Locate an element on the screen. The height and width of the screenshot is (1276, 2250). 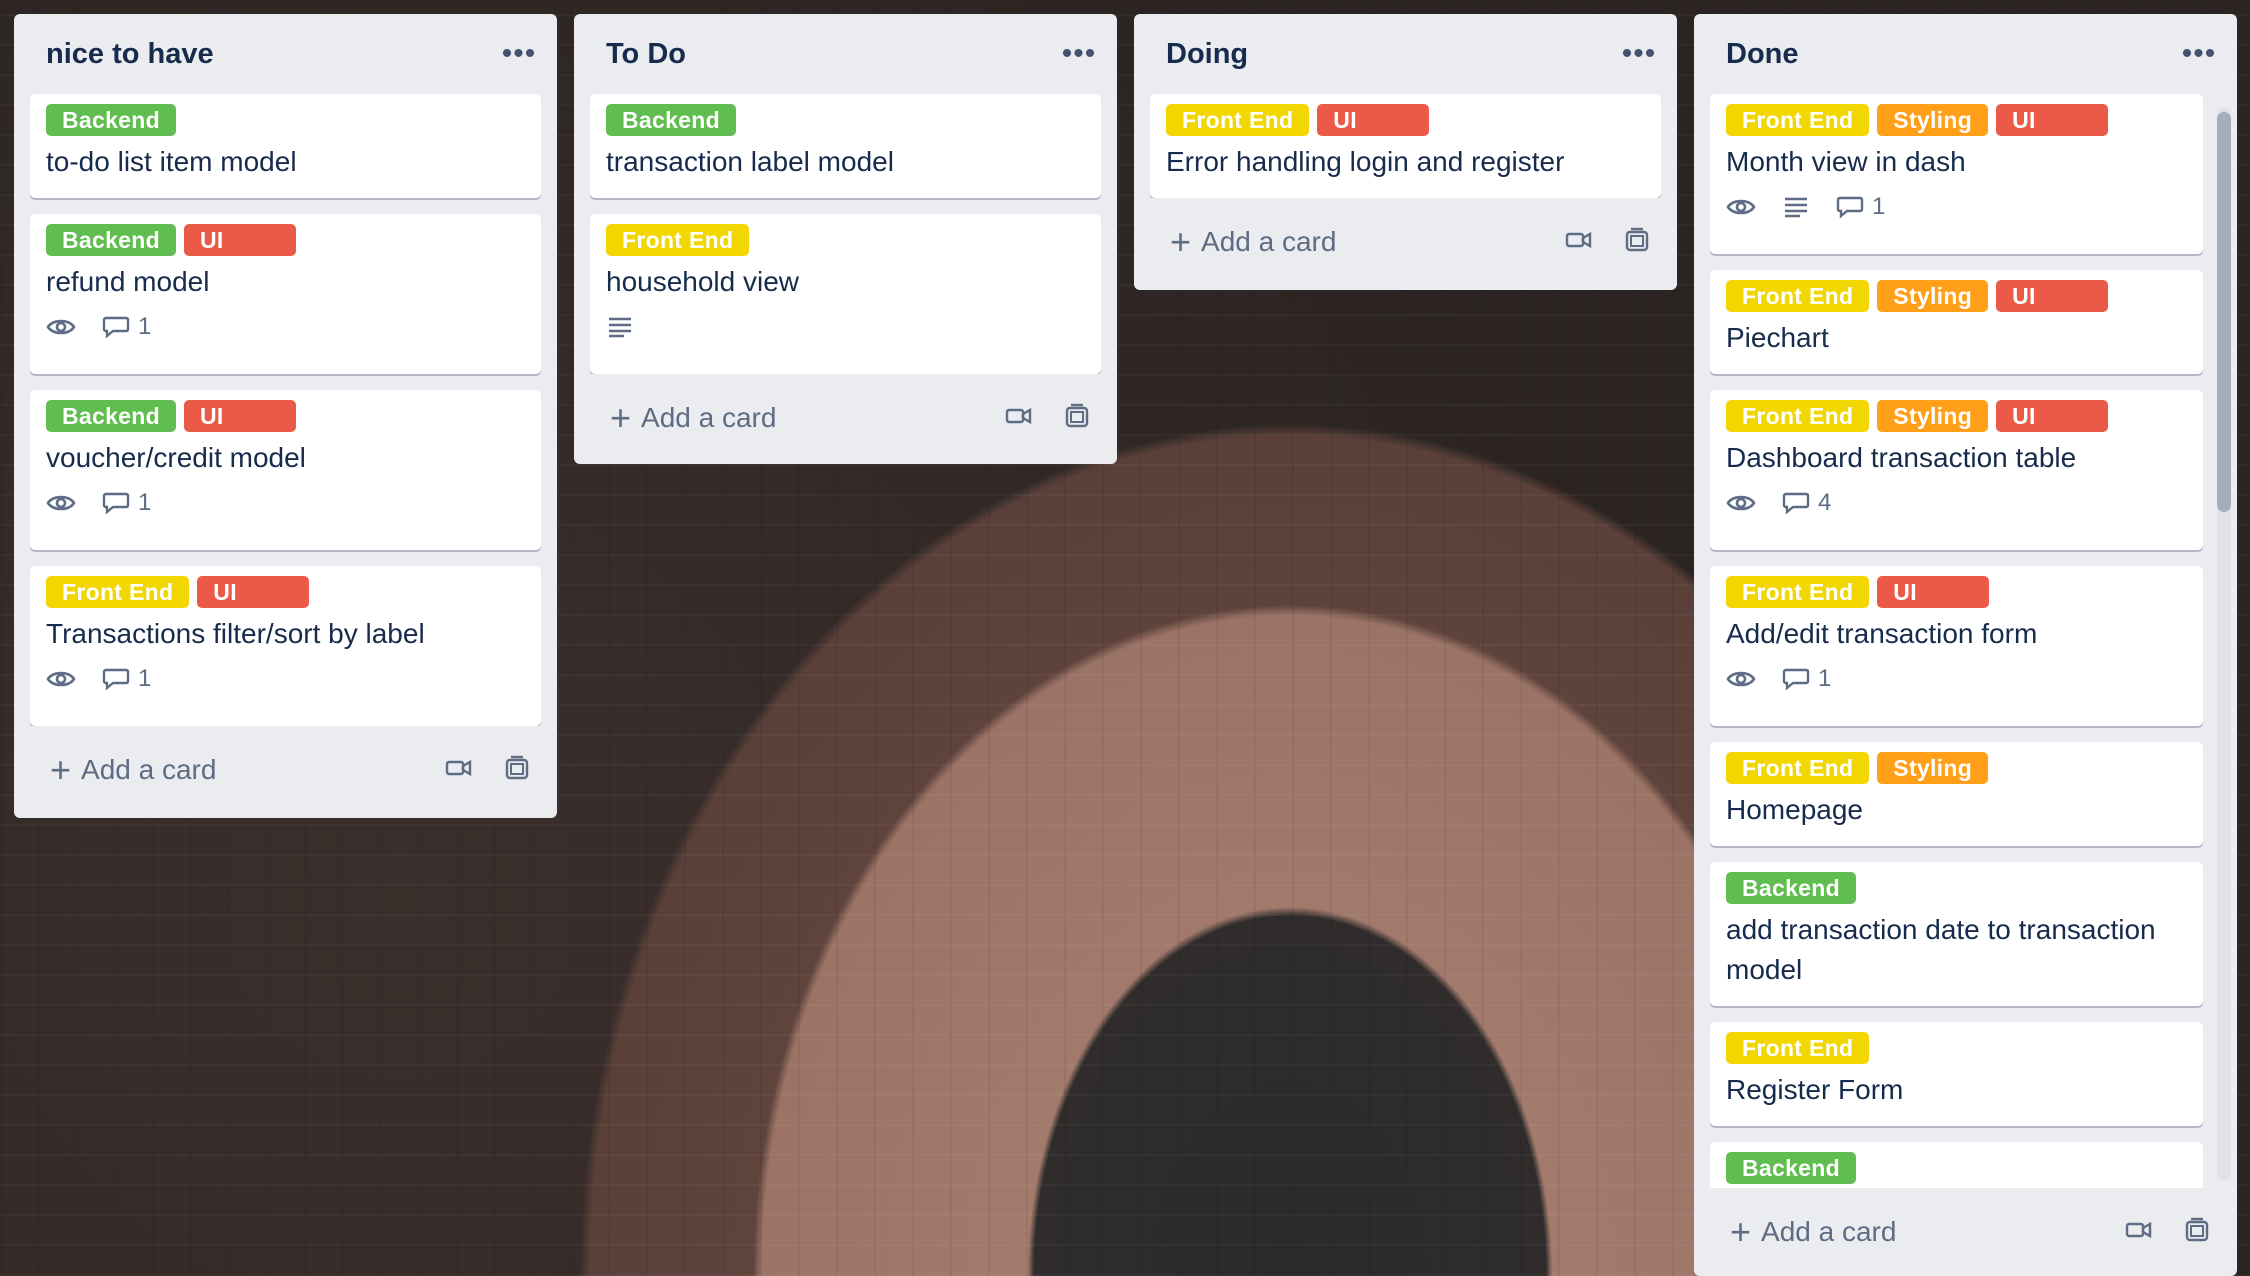
card-badges is located at coordinates (845, 327).